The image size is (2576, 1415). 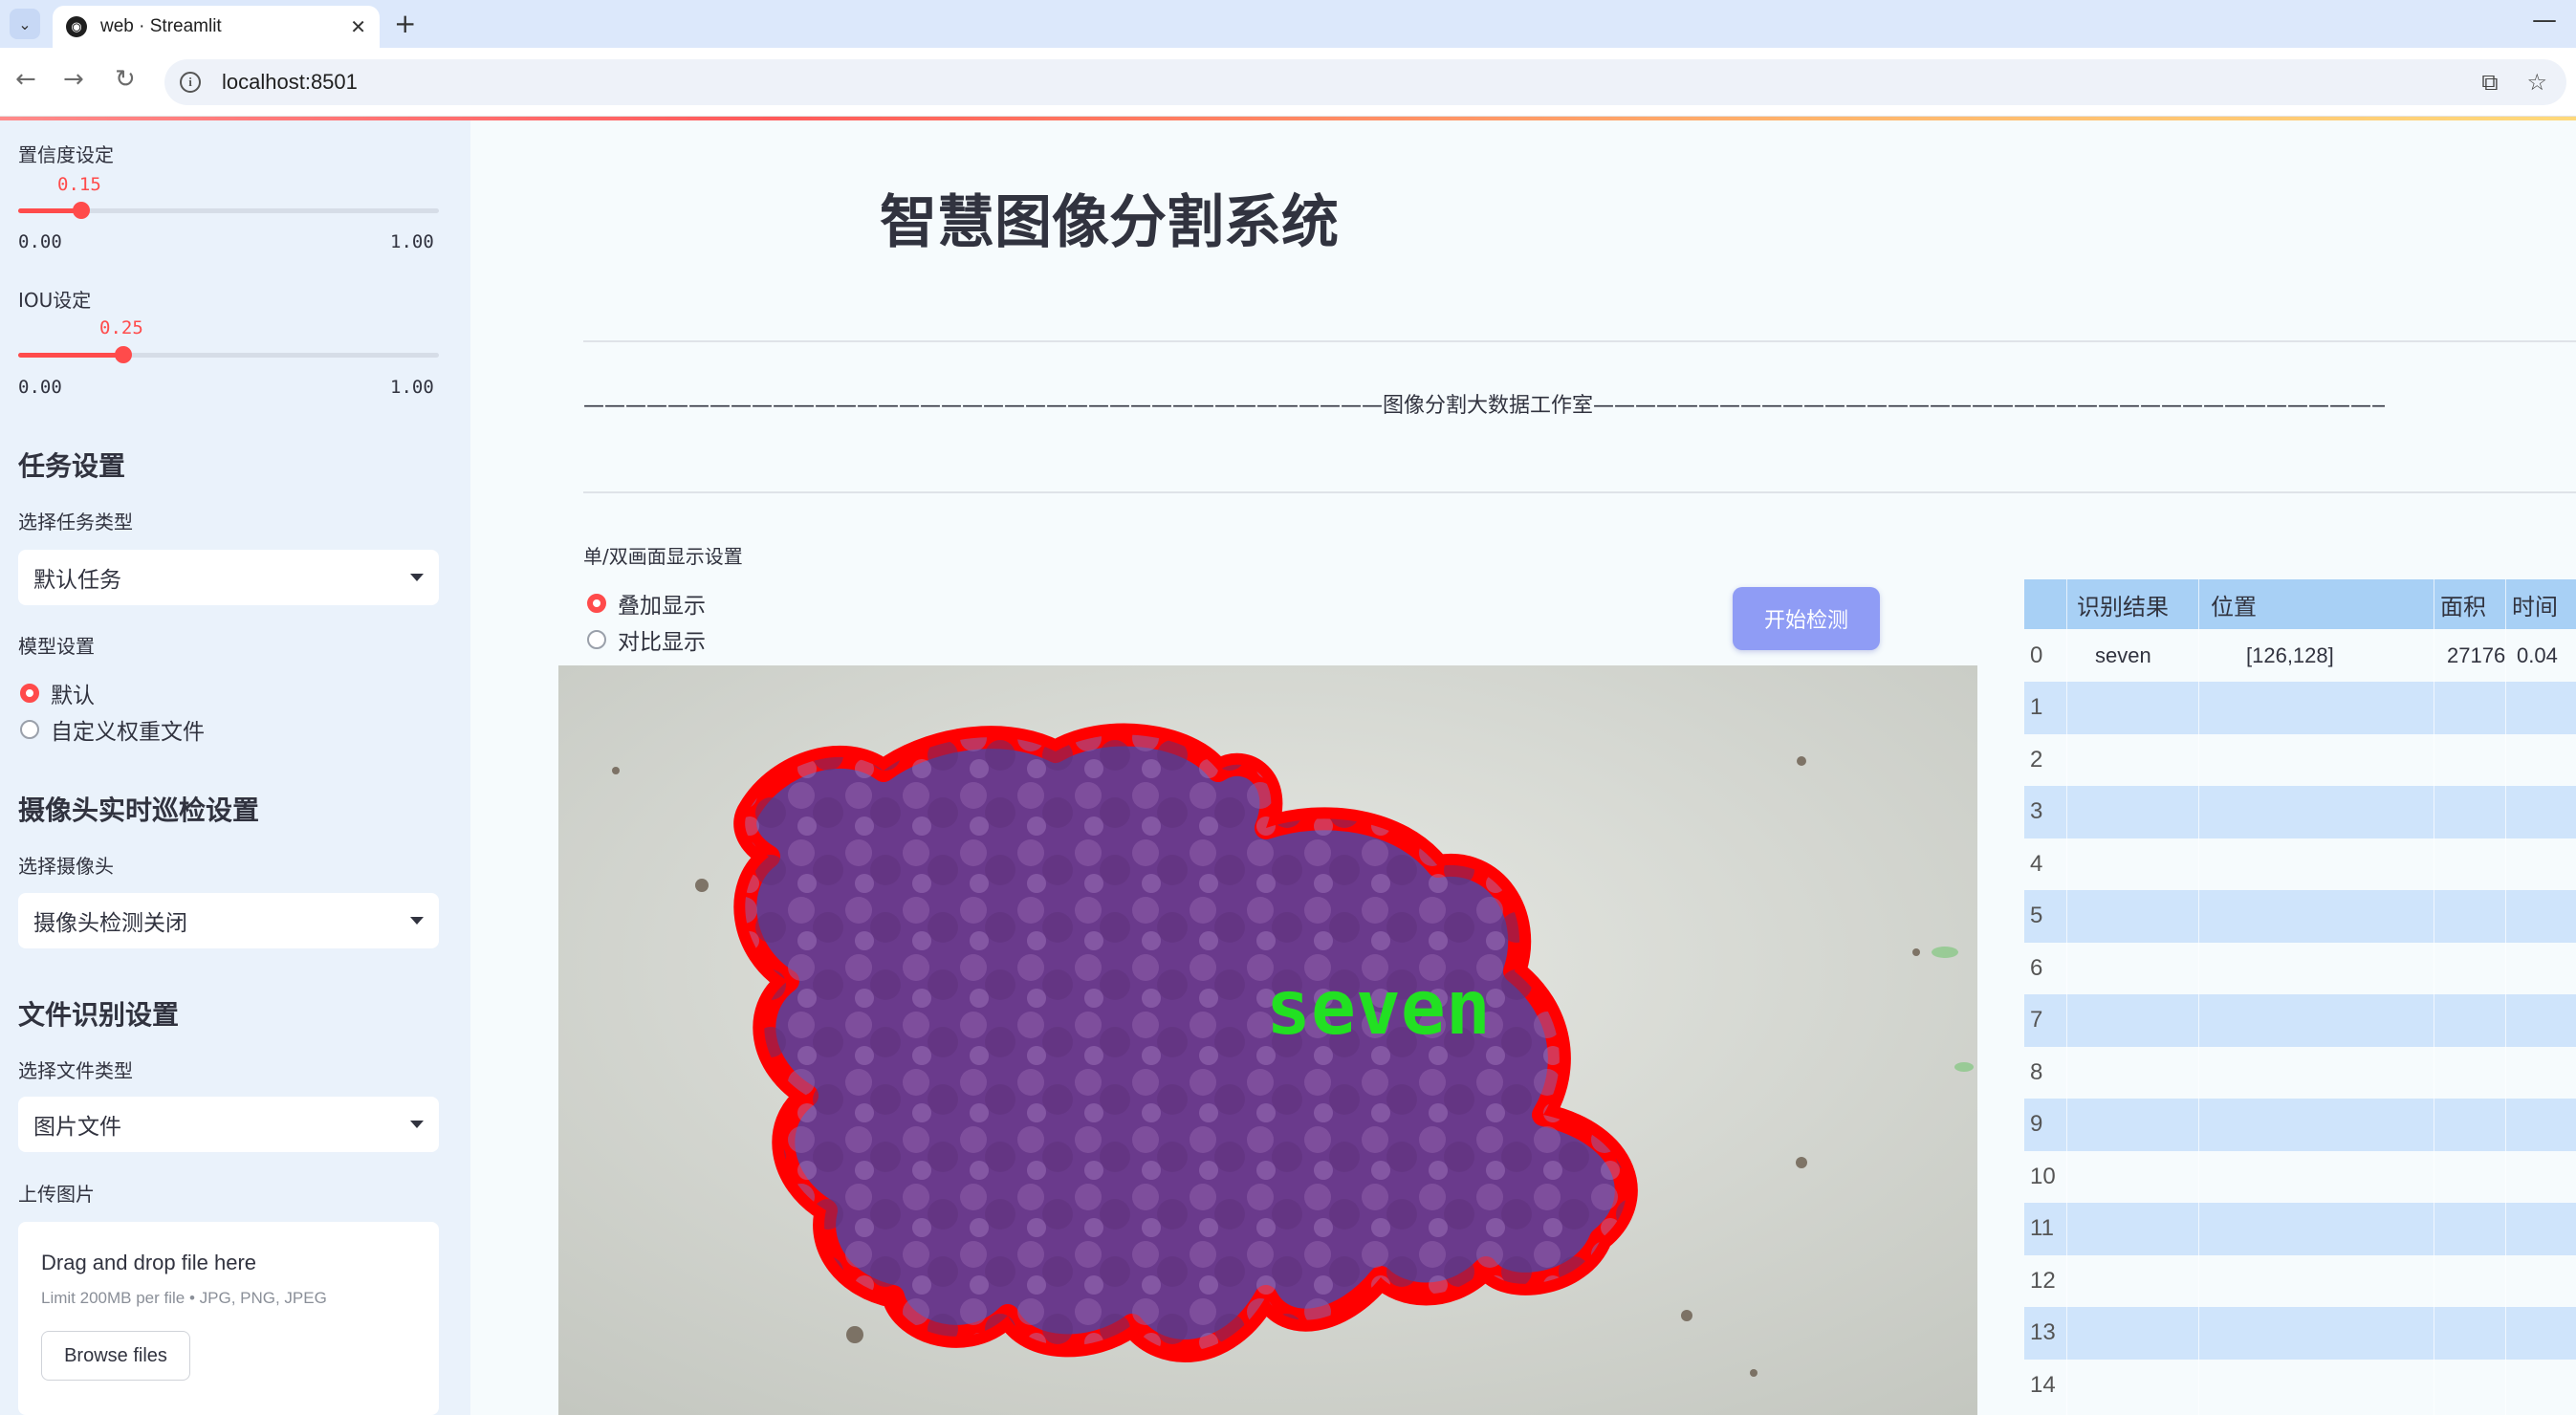 What do you see at coordinates (412, 388) in the screenshot?
I see `iou-max: 1.00` at bounding box center [412, 388].